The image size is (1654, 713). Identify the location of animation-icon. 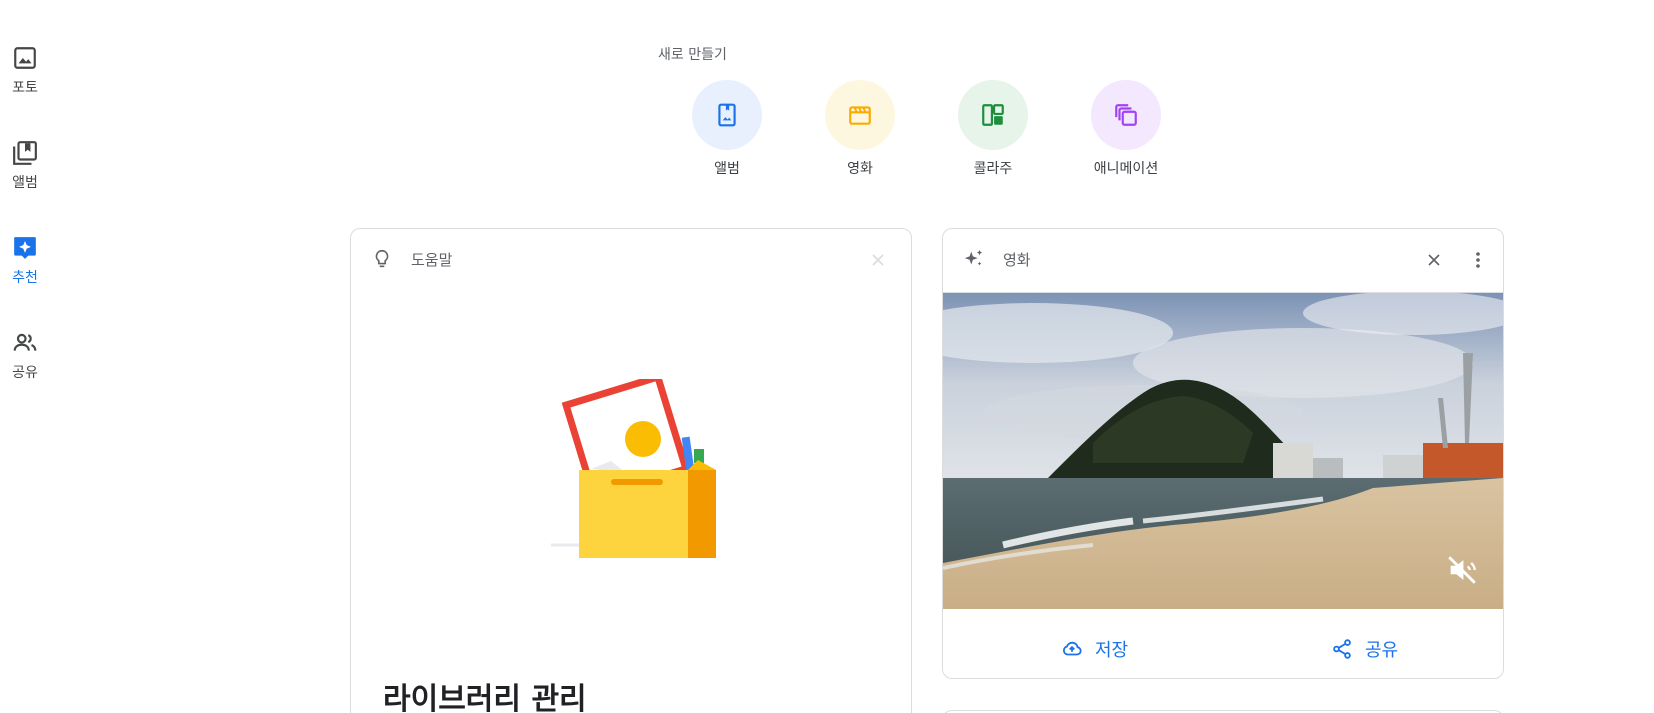
(1126, 115).